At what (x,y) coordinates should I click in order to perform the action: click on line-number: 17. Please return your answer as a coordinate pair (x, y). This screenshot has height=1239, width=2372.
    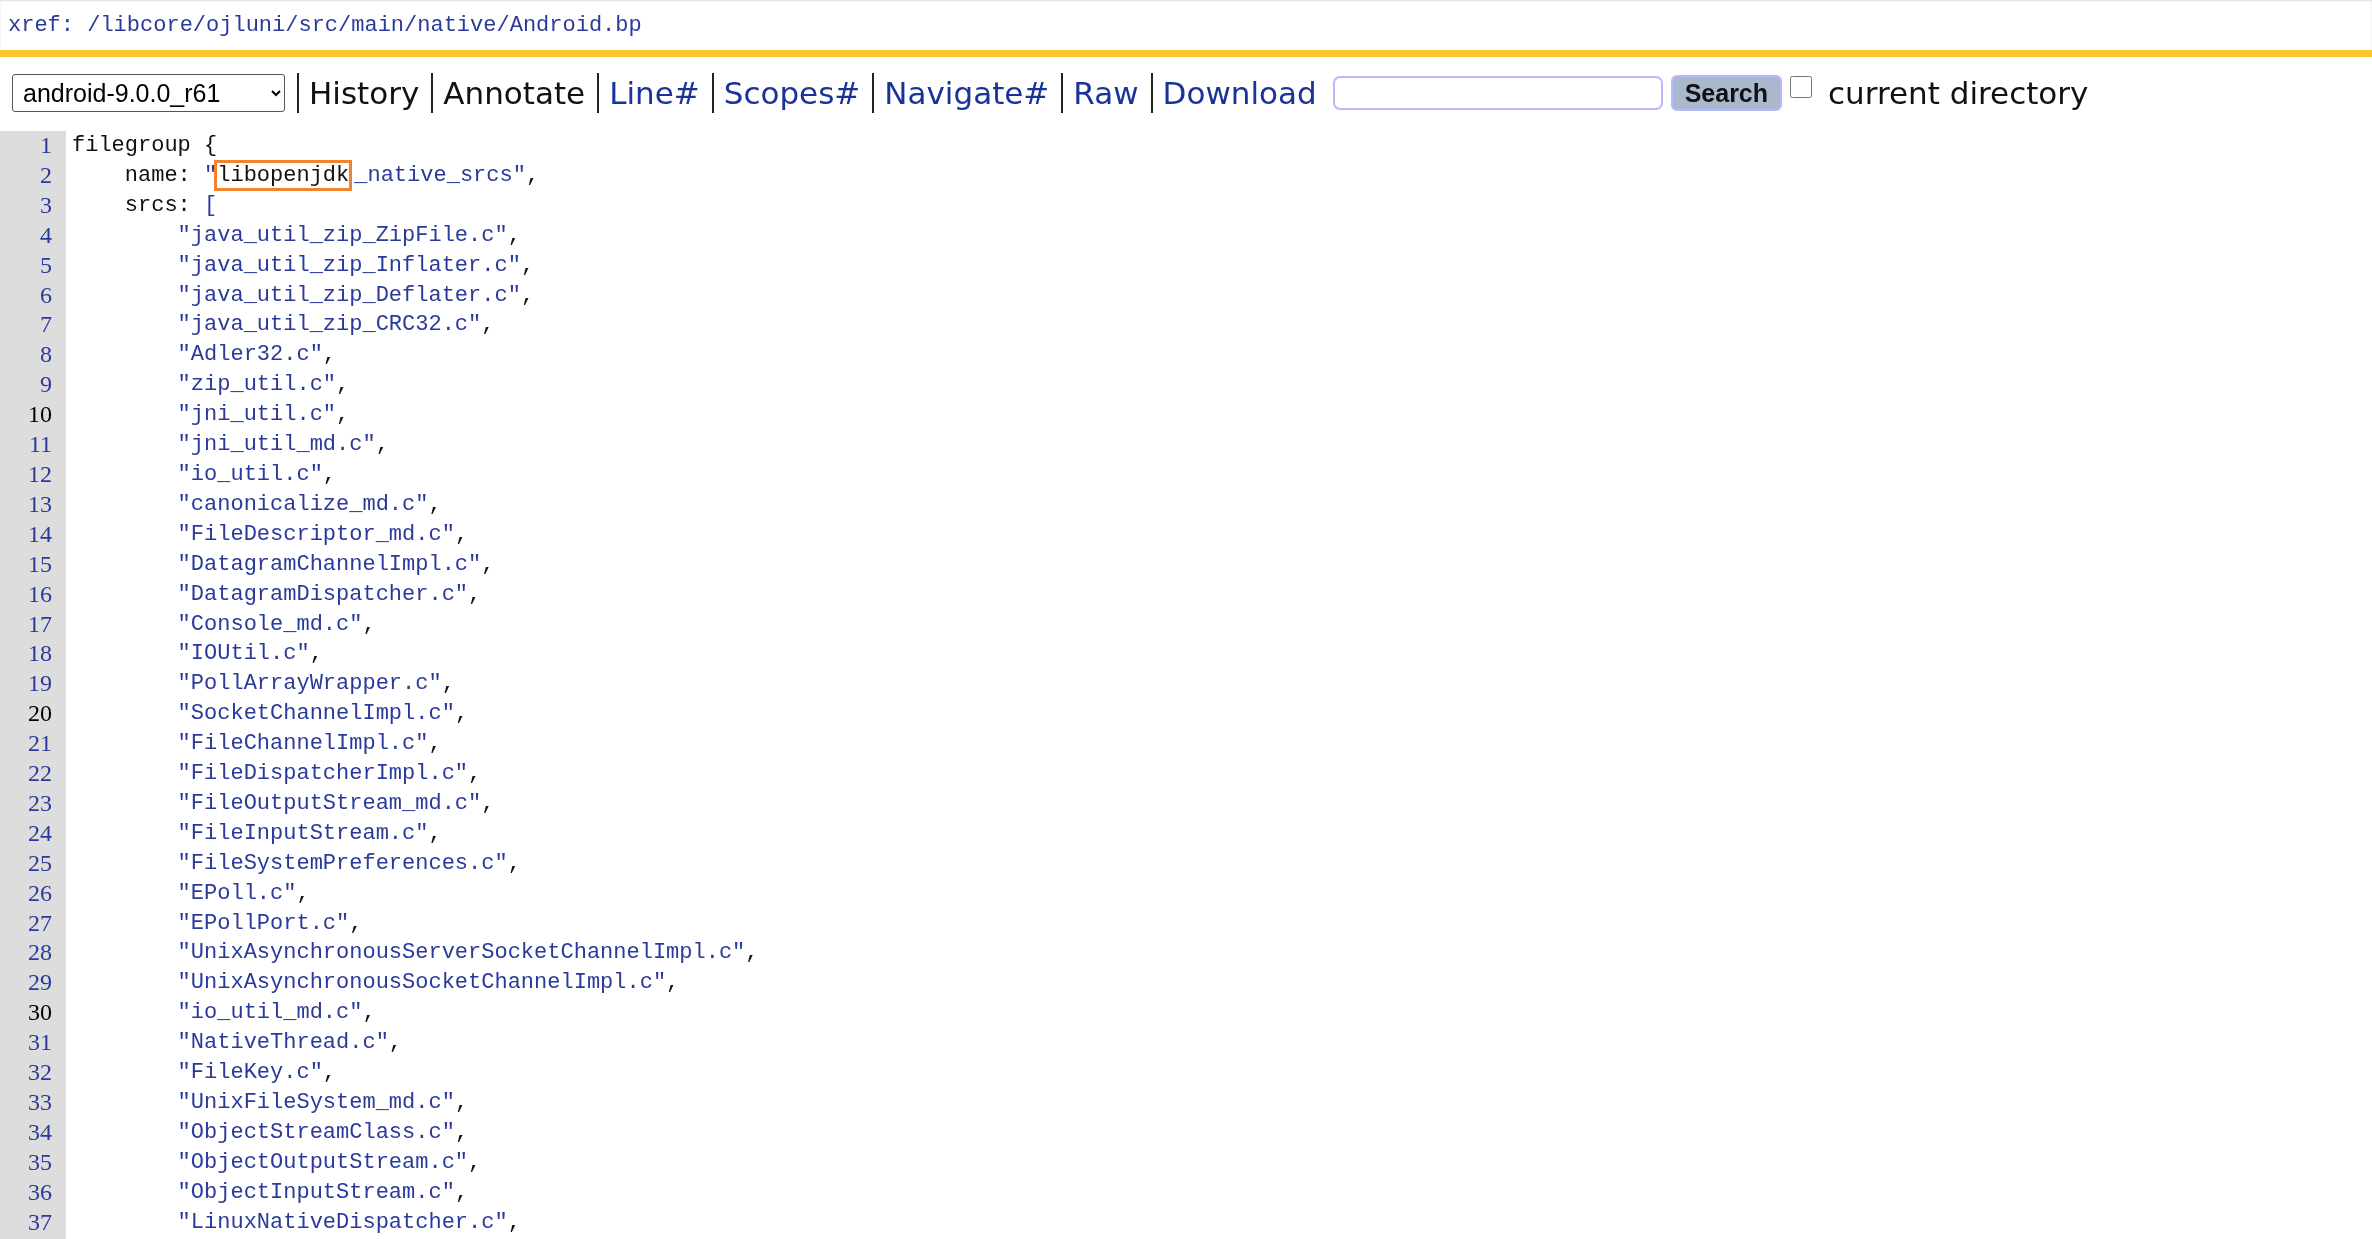
    Looking at the image, I should click on (39, 624).